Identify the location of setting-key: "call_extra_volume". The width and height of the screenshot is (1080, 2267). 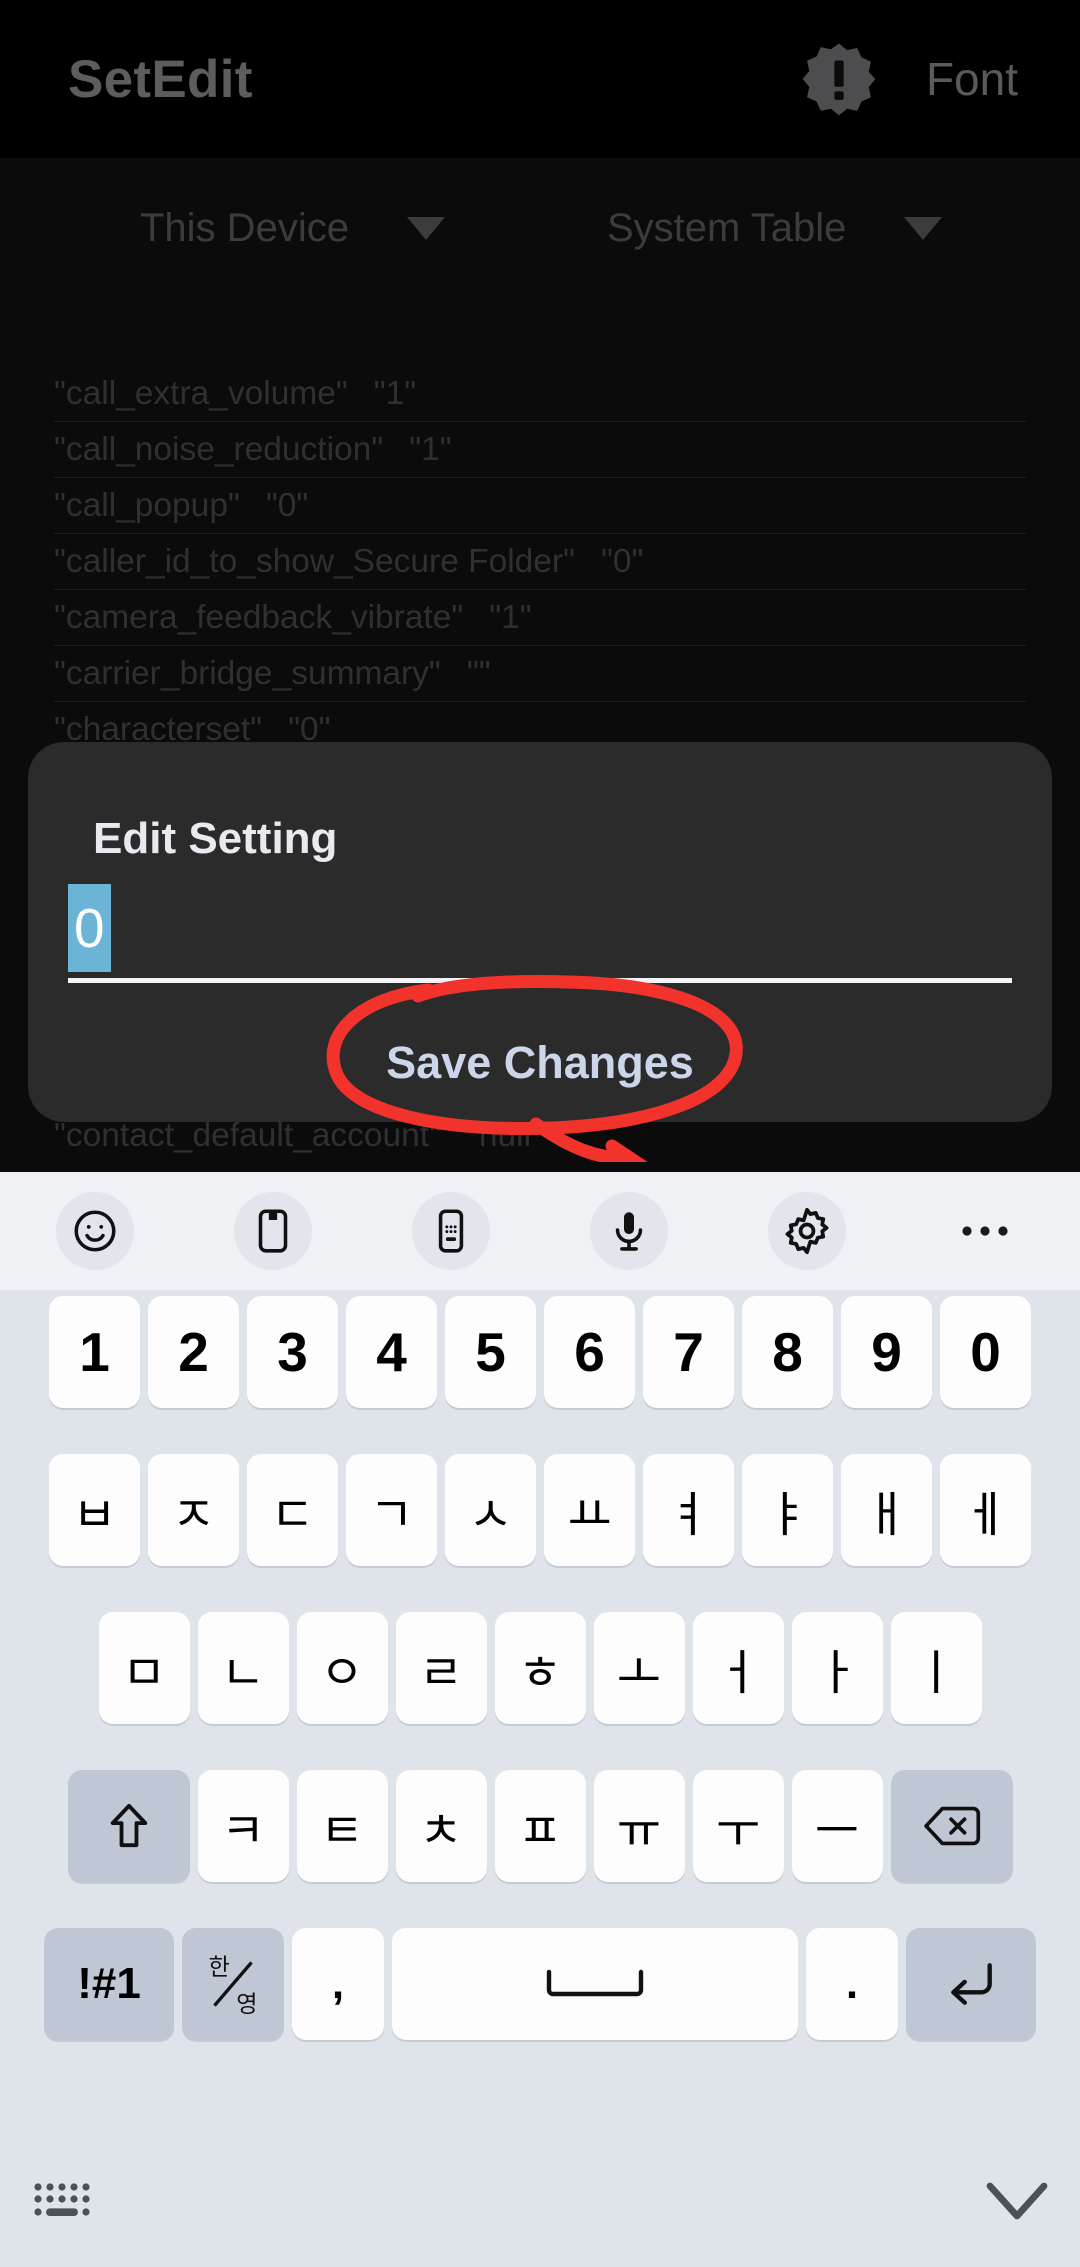
(201, 393).